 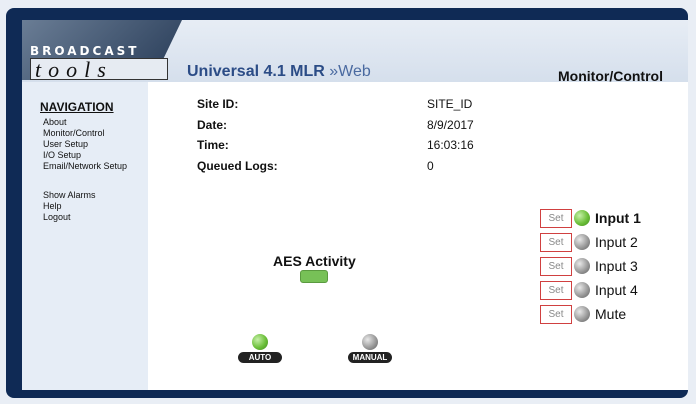 I want to click on manual-mode-label: MANUAL, so click(x=370, y=357).